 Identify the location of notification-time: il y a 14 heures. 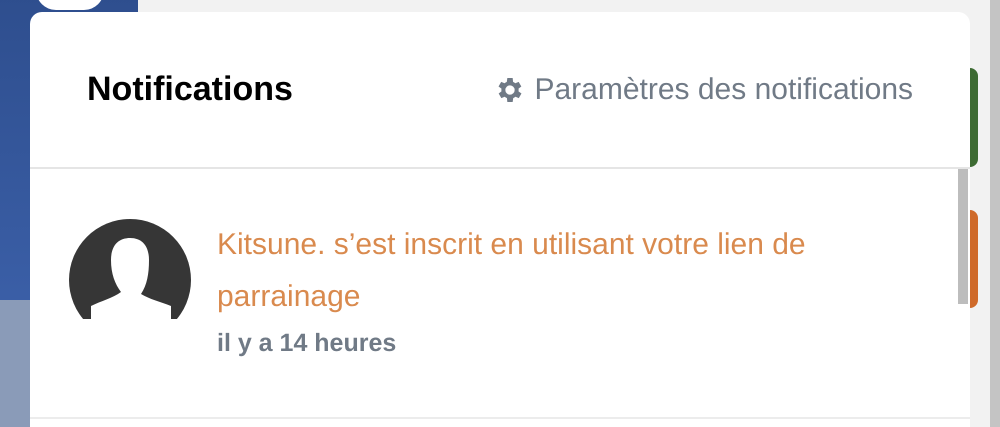
(307, 343).